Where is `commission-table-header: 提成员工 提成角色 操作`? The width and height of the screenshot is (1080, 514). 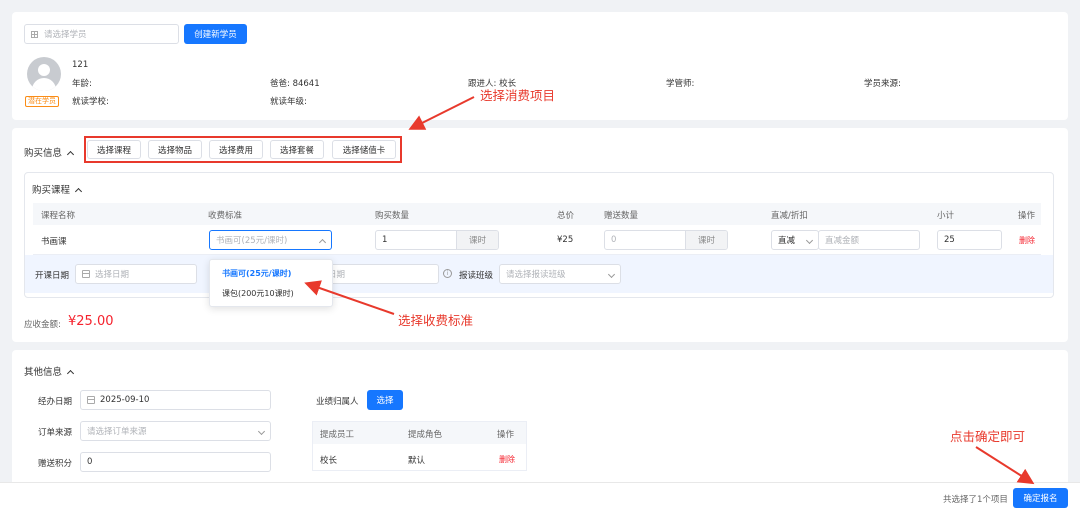 commission-table-header: 提成员工 提成角色 操作 is located at coordinates (419, 433).